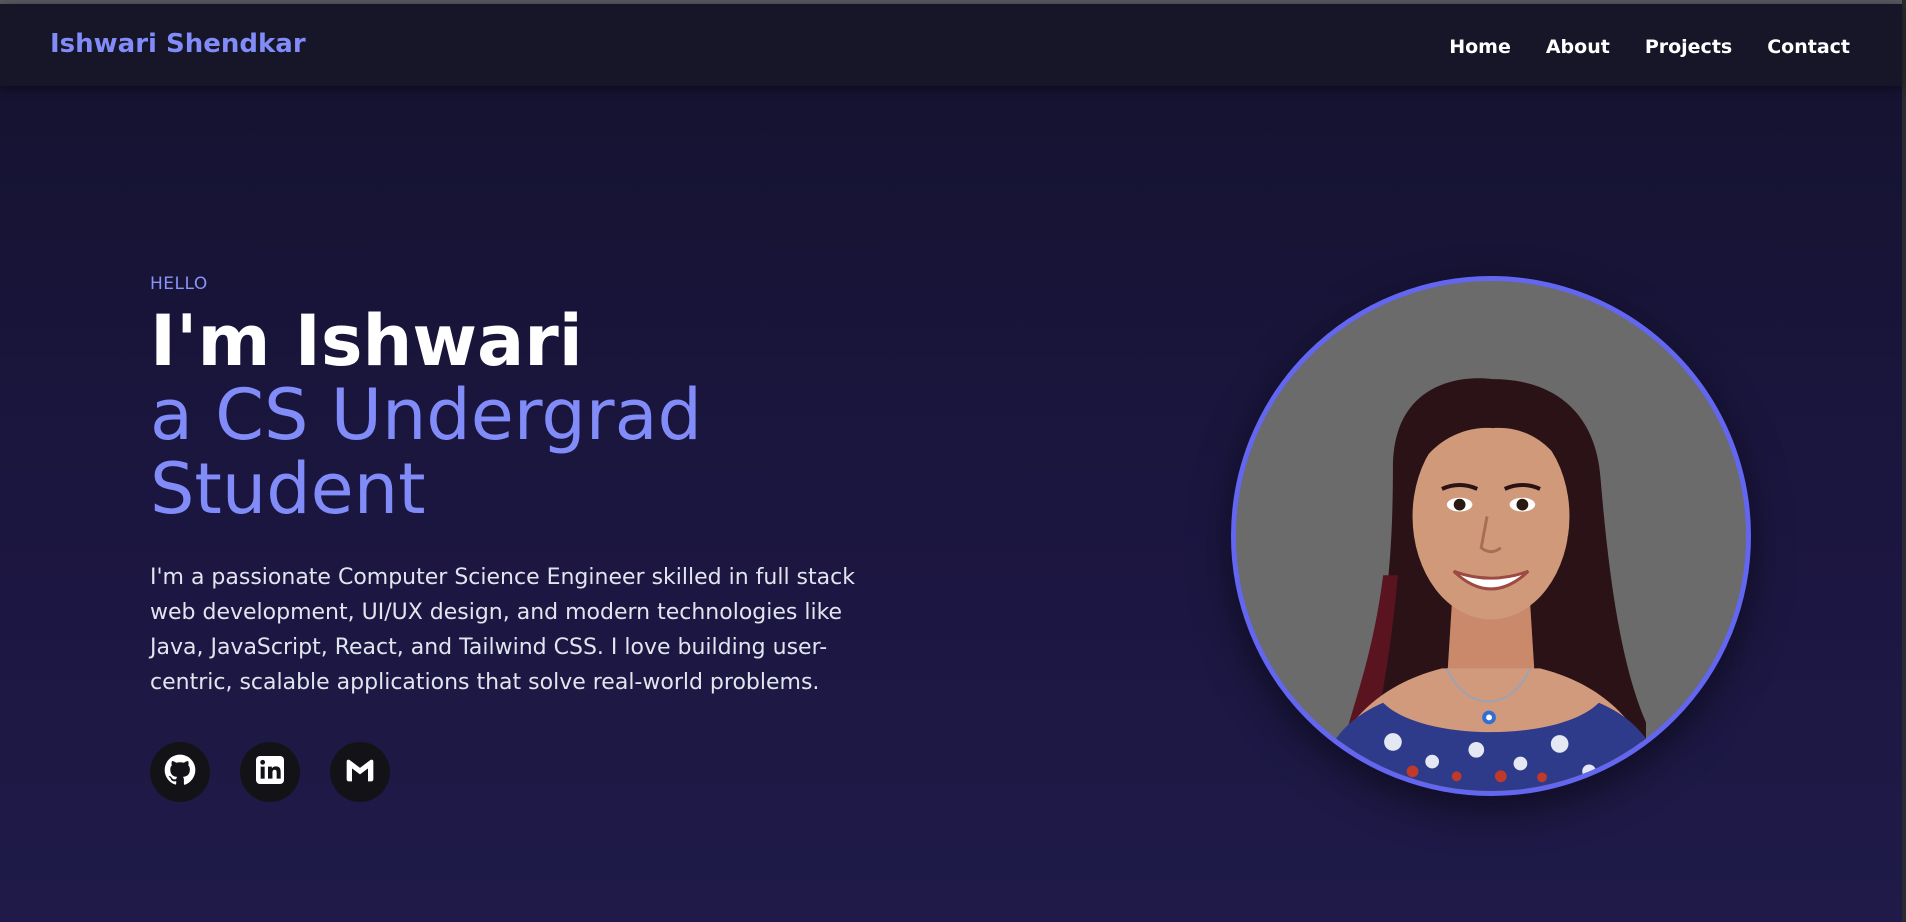 Image resolution: width=1906 pixels, height=922 pixels. What do you see at coordinates (1808, 47) in the screenshot?
I see `nav-contact-link: Contact` at bounding box center [1808, 47].